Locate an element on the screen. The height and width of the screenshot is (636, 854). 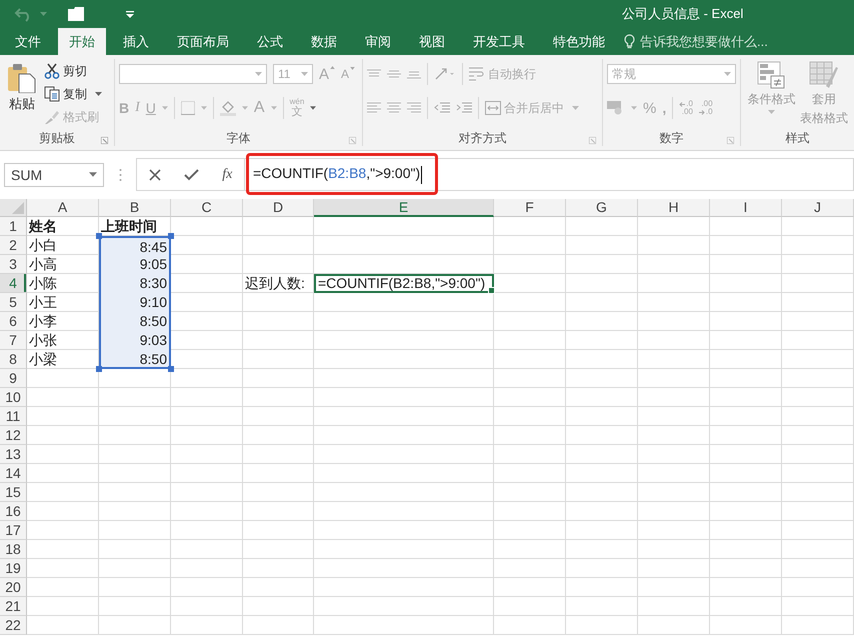
row-header: 8 is located at coordinates (13, 359).